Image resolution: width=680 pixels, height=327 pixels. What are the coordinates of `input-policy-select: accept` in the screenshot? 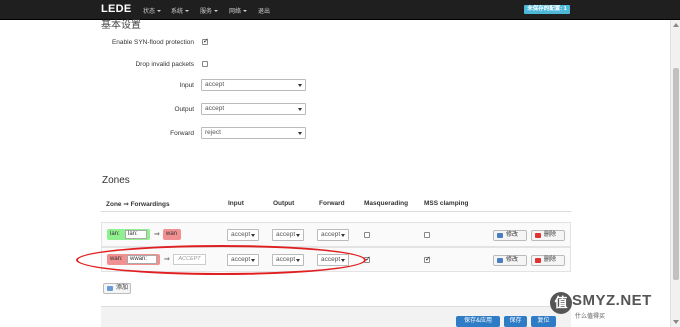 It's located at (253, 85).